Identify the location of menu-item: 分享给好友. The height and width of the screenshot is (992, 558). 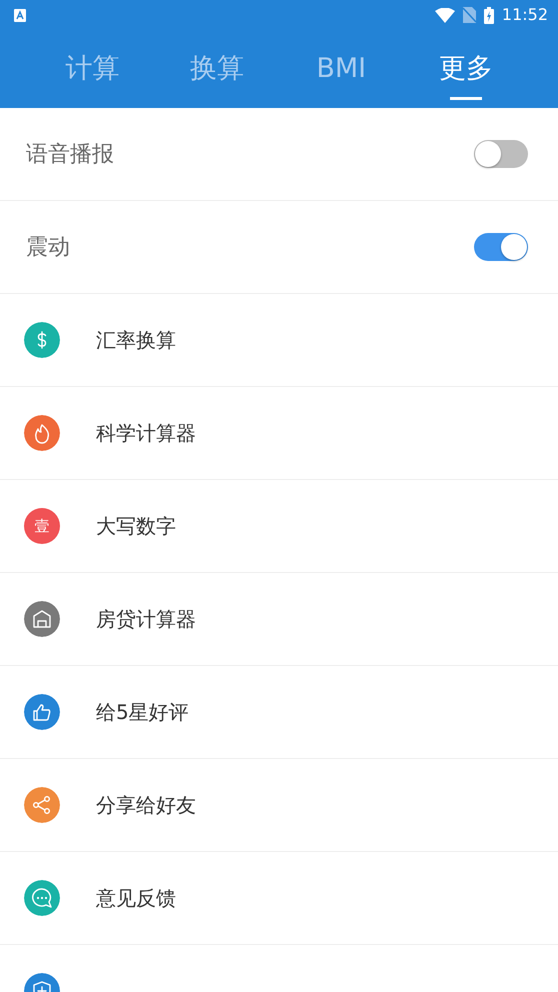
(279, 805).